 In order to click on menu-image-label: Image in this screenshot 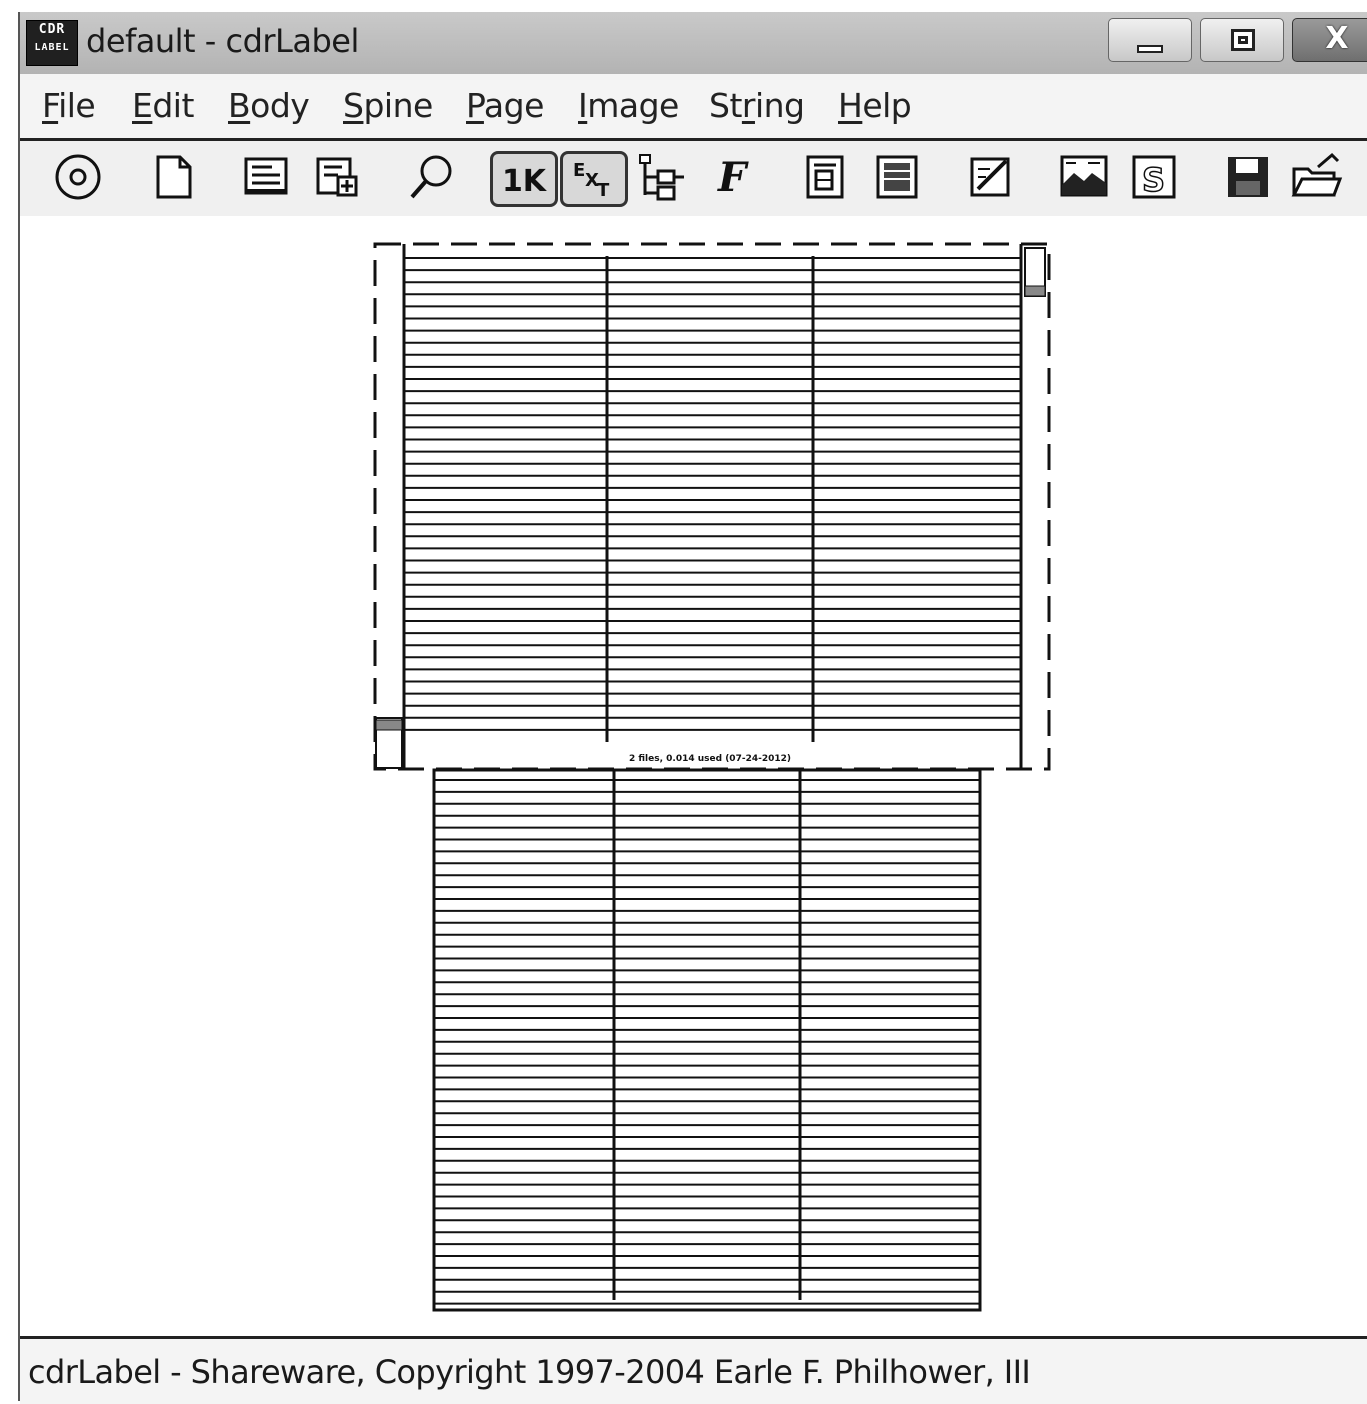, I will do `click(628, 105)`.